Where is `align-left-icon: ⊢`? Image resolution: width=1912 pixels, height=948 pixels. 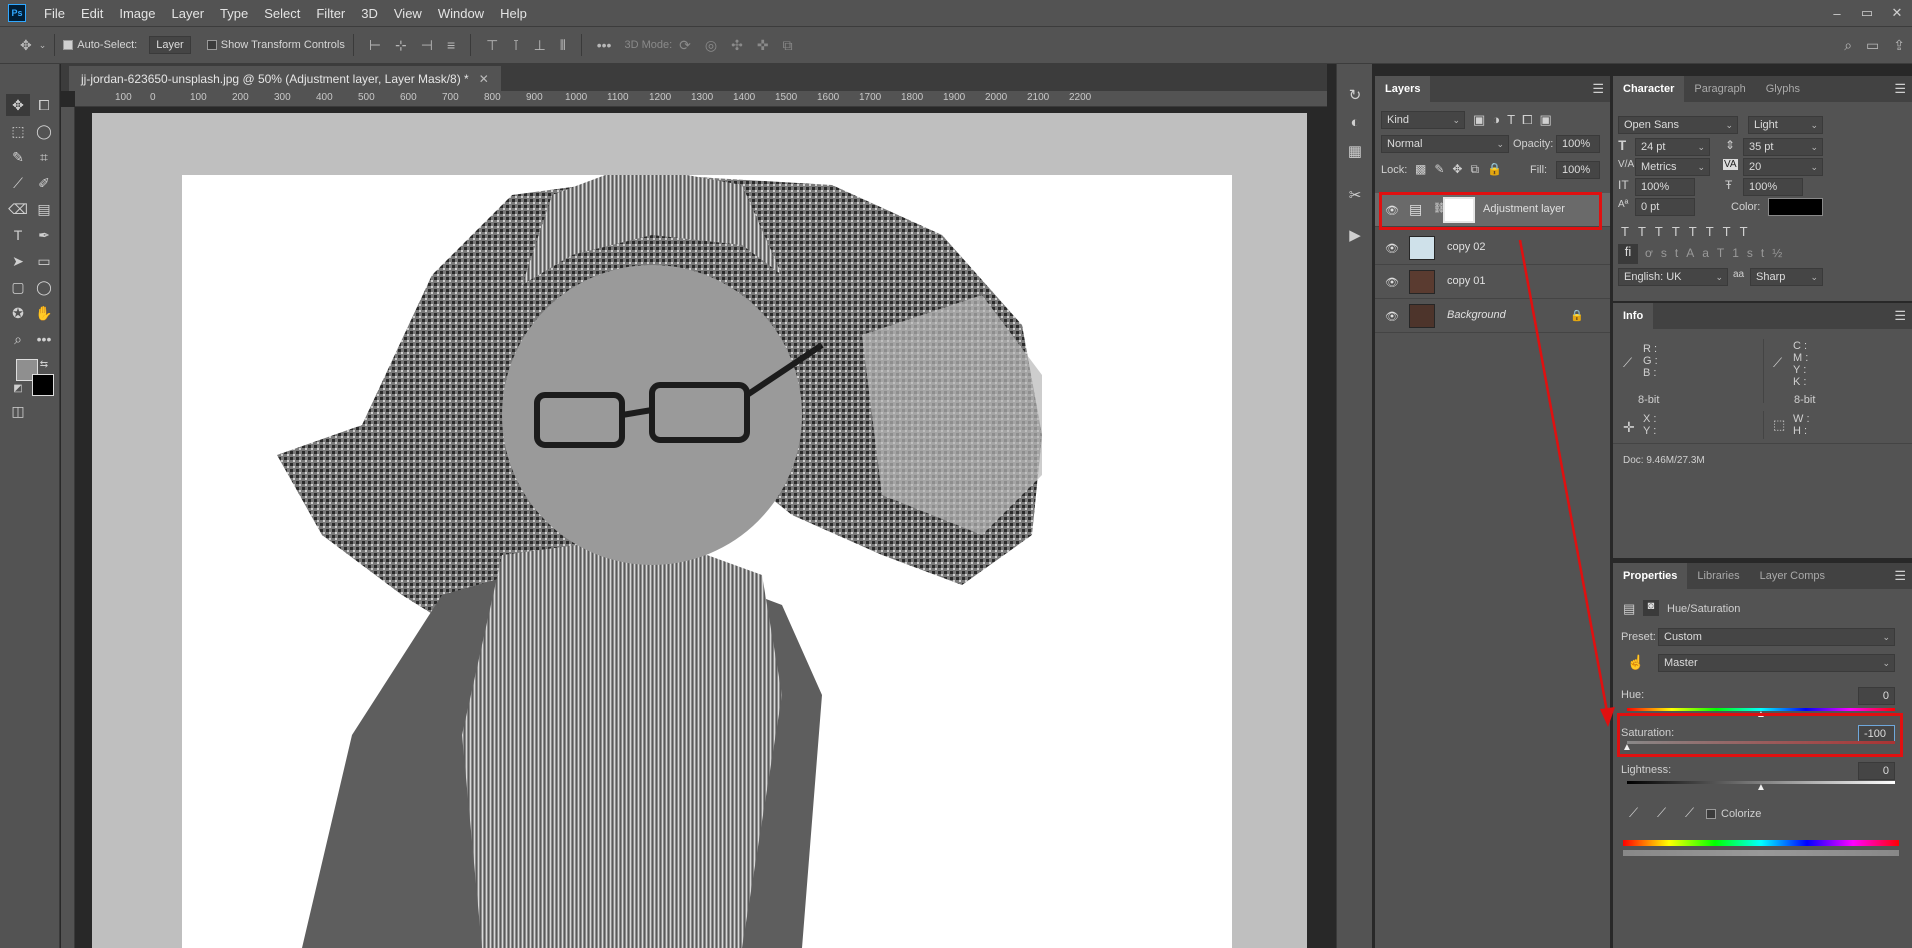 align-left-icon: ⊢ is located at coordinates (375, 45).